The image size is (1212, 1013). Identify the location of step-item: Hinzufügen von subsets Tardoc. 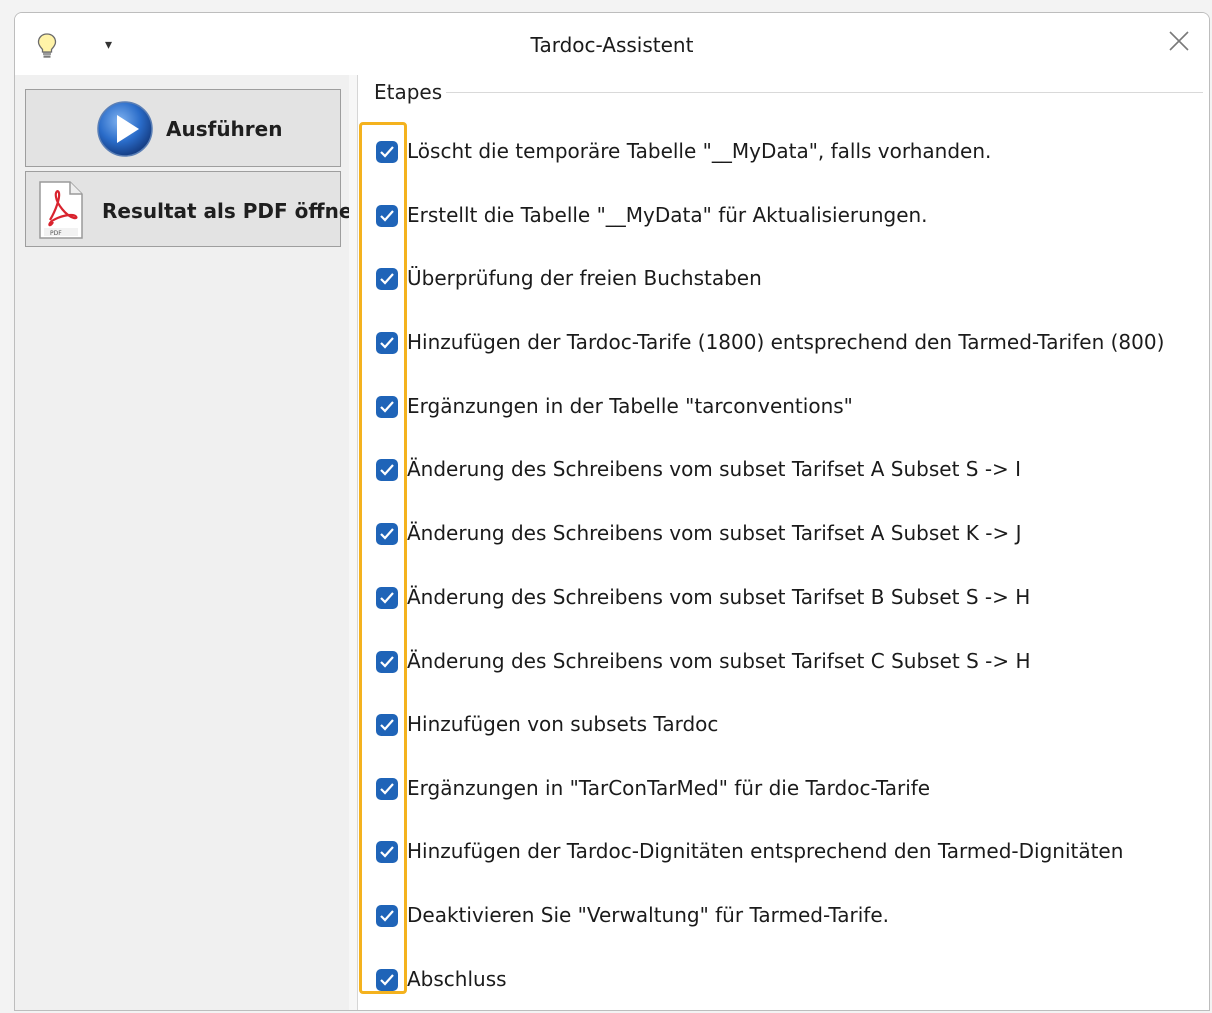
(780, 726).